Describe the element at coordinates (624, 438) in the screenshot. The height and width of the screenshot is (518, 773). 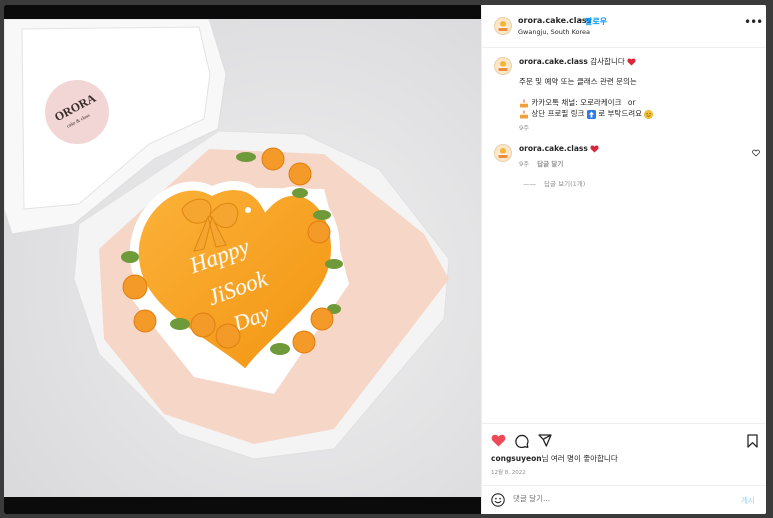
I see `action-bar` at that location.